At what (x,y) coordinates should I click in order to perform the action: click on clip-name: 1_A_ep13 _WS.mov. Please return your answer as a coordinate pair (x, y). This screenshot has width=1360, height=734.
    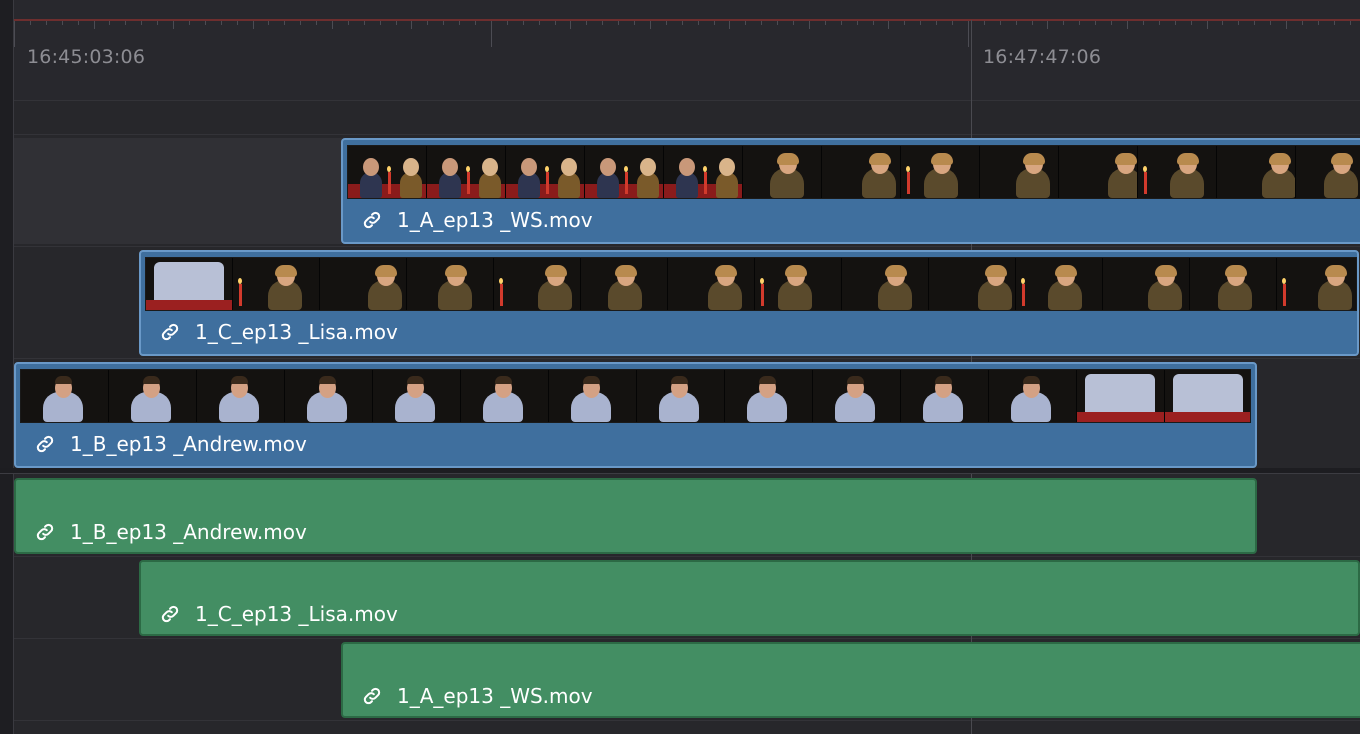
    Looking at the image, I should click on (495, 220).